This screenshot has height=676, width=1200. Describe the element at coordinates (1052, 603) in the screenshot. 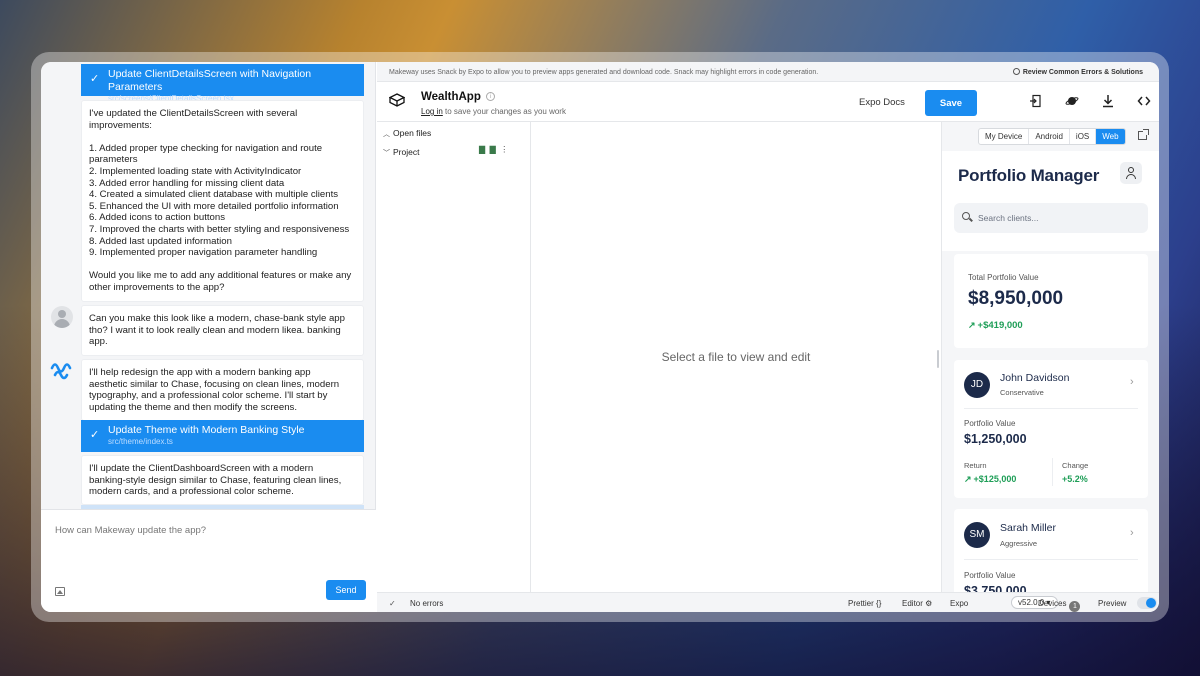

I see `devices-label: Devices` at that location.